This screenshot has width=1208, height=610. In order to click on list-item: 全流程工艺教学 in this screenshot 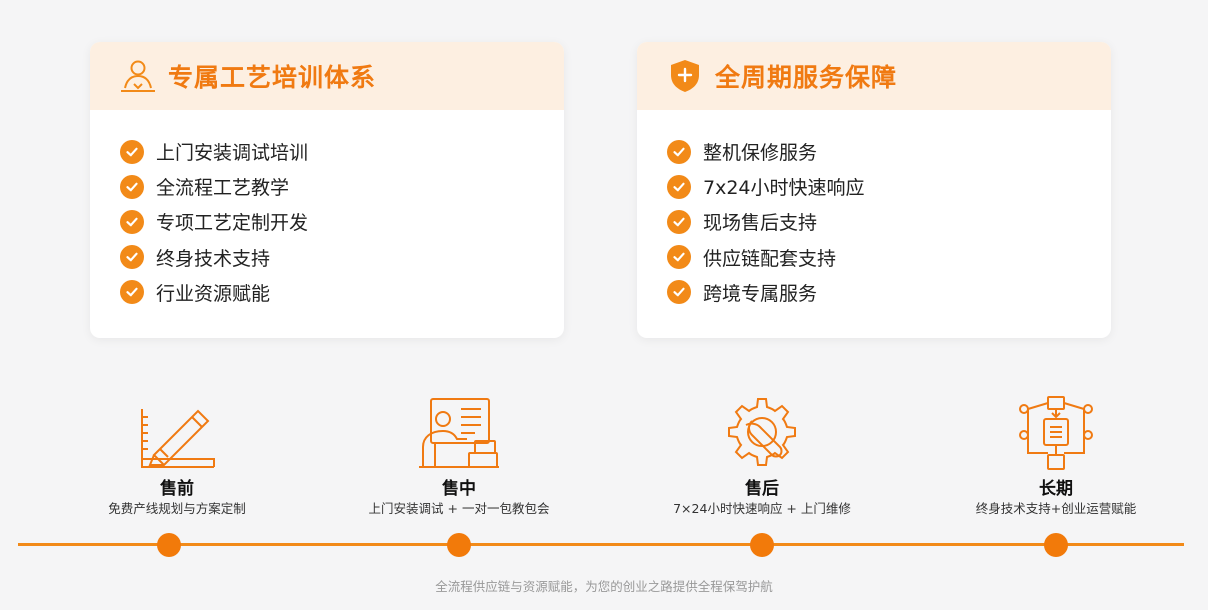, I will do `click(342, 186)`.